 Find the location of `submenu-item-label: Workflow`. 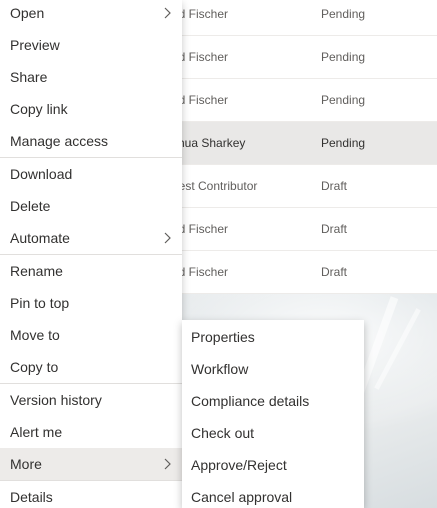

submenu-item-label: Workflow is located at coordinates (220, 369).